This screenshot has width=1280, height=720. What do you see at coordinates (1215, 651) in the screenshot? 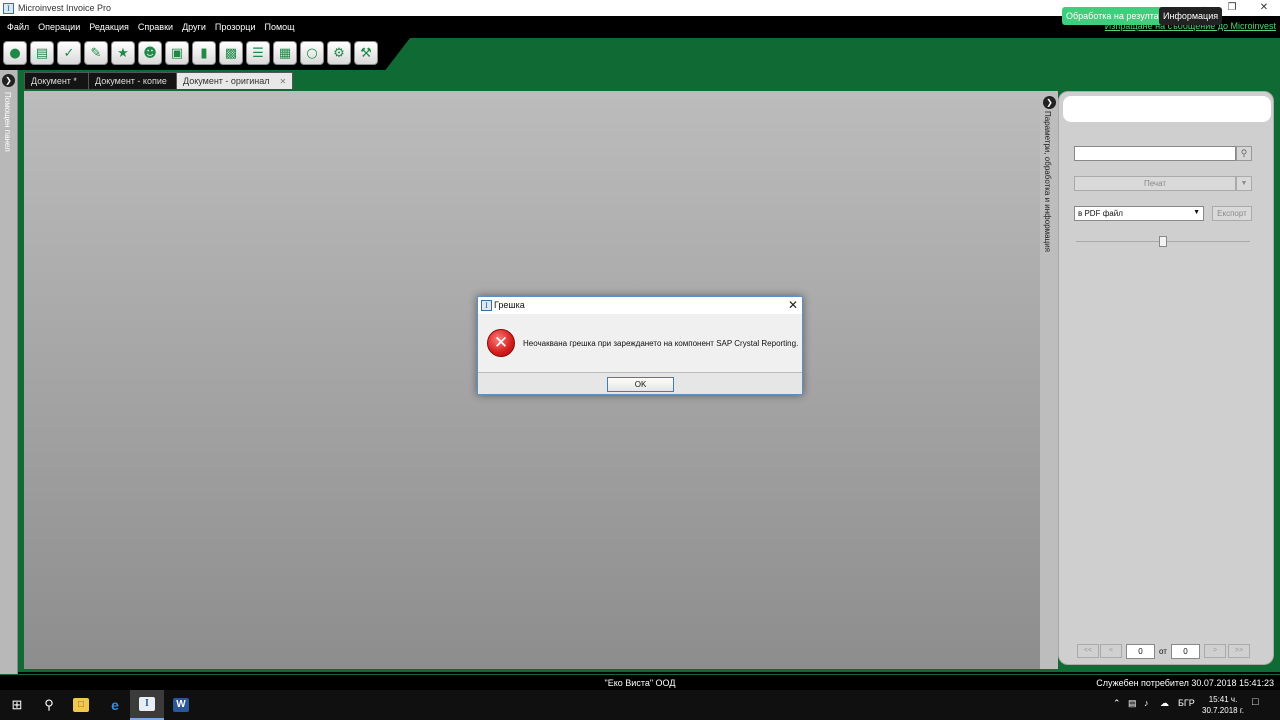
I see `next-page-button: >` at bounding box center [1215, 651].